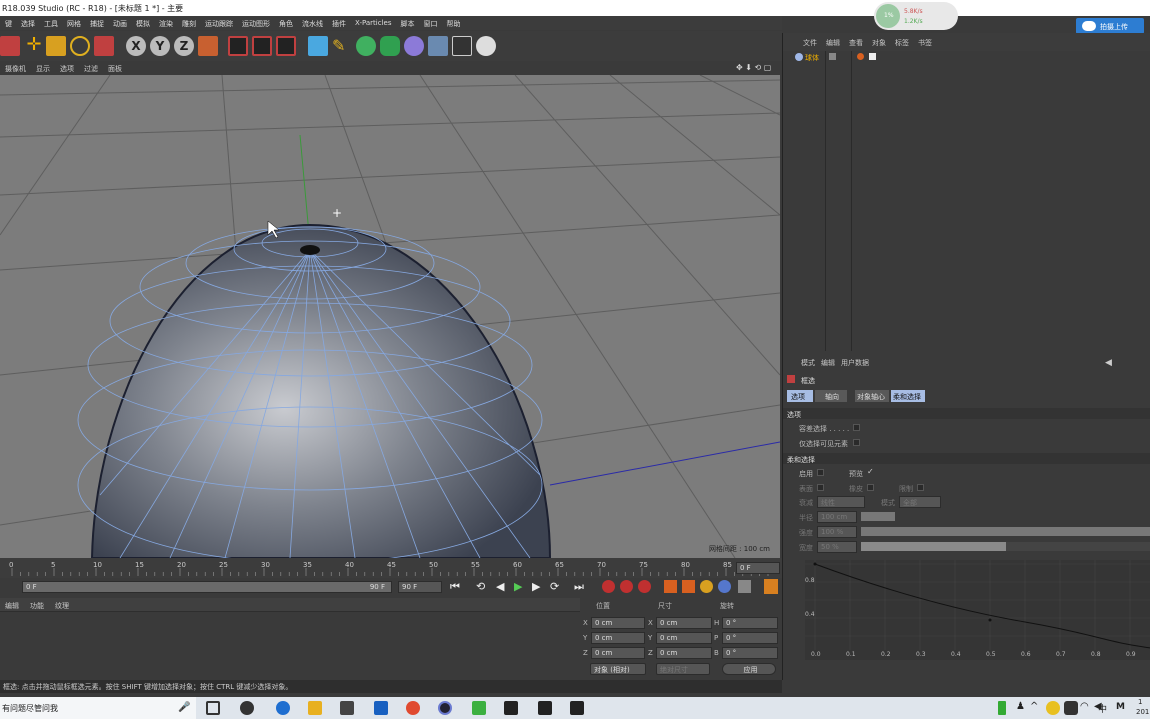  I want to click on menu-item: 运动跟踪, so click(218, 23).